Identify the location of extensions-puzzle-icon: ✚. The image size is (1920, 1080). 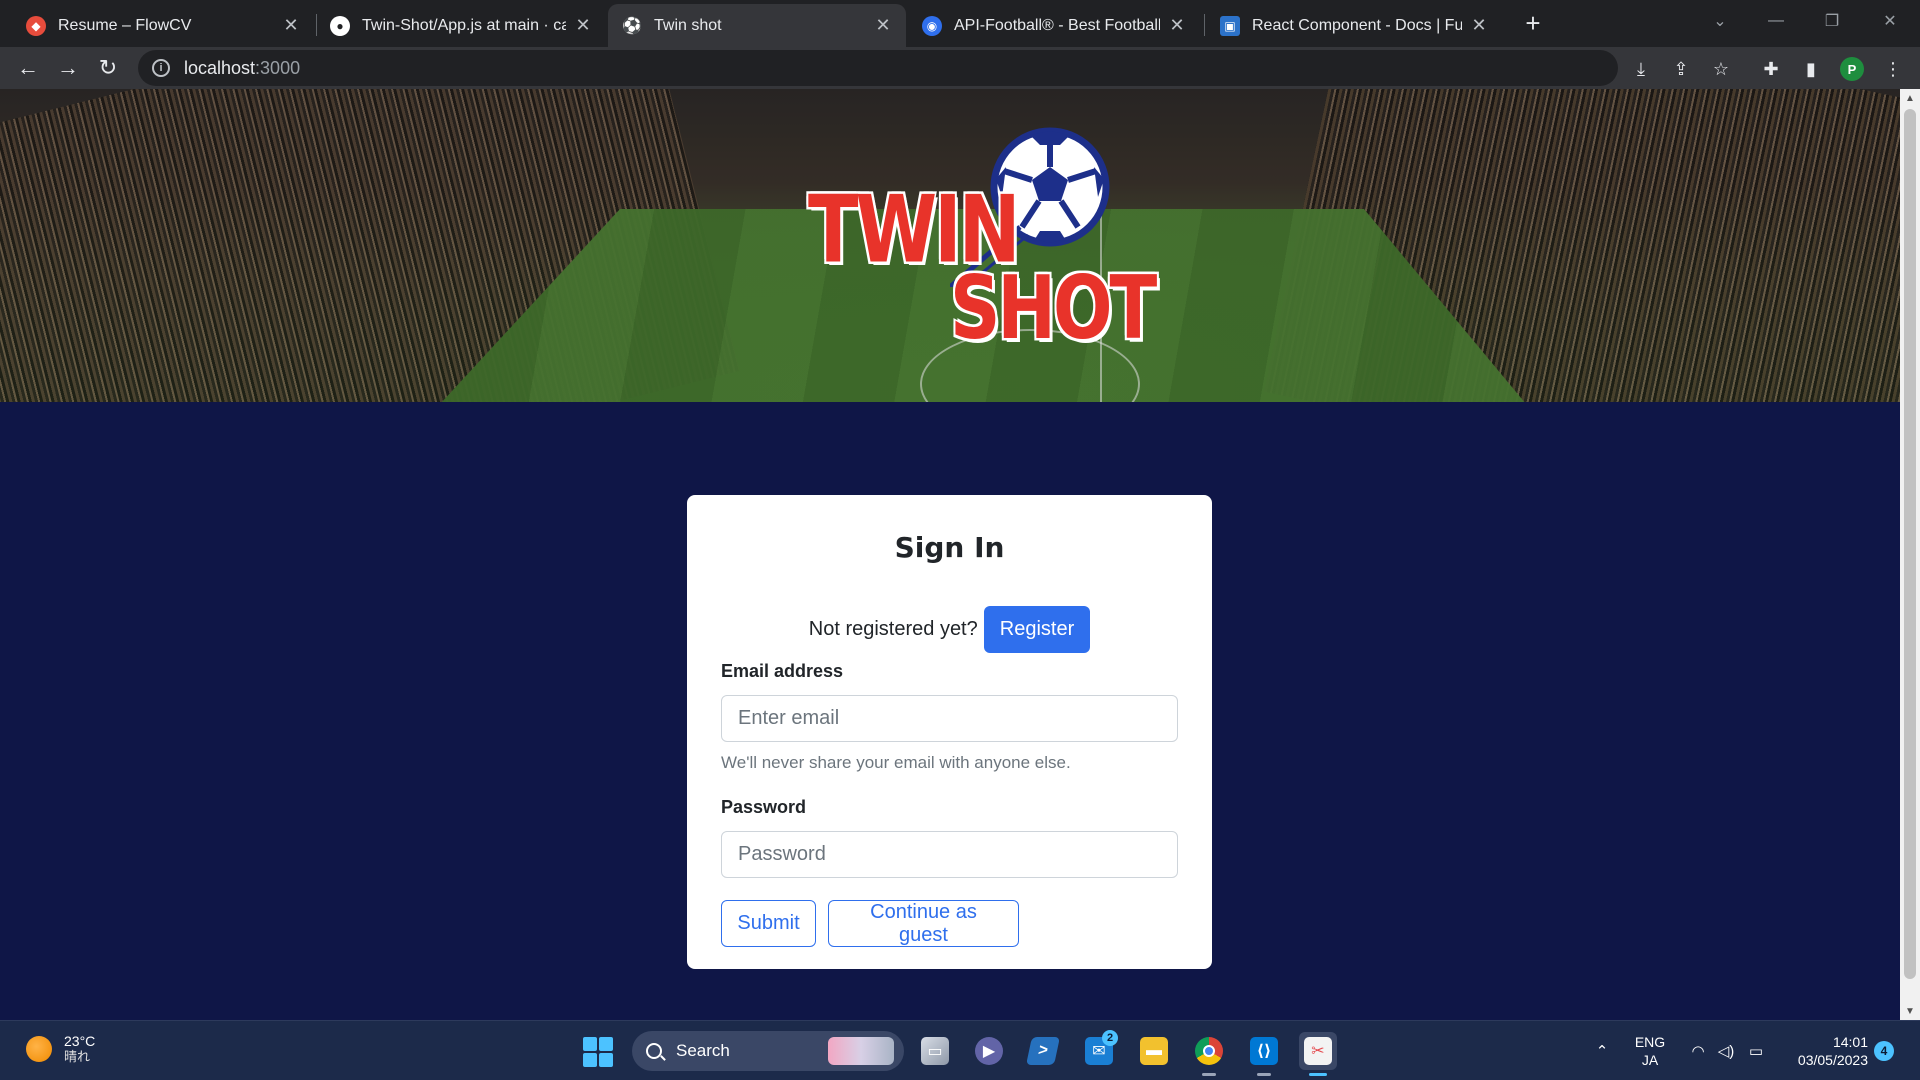
(1771, 69).